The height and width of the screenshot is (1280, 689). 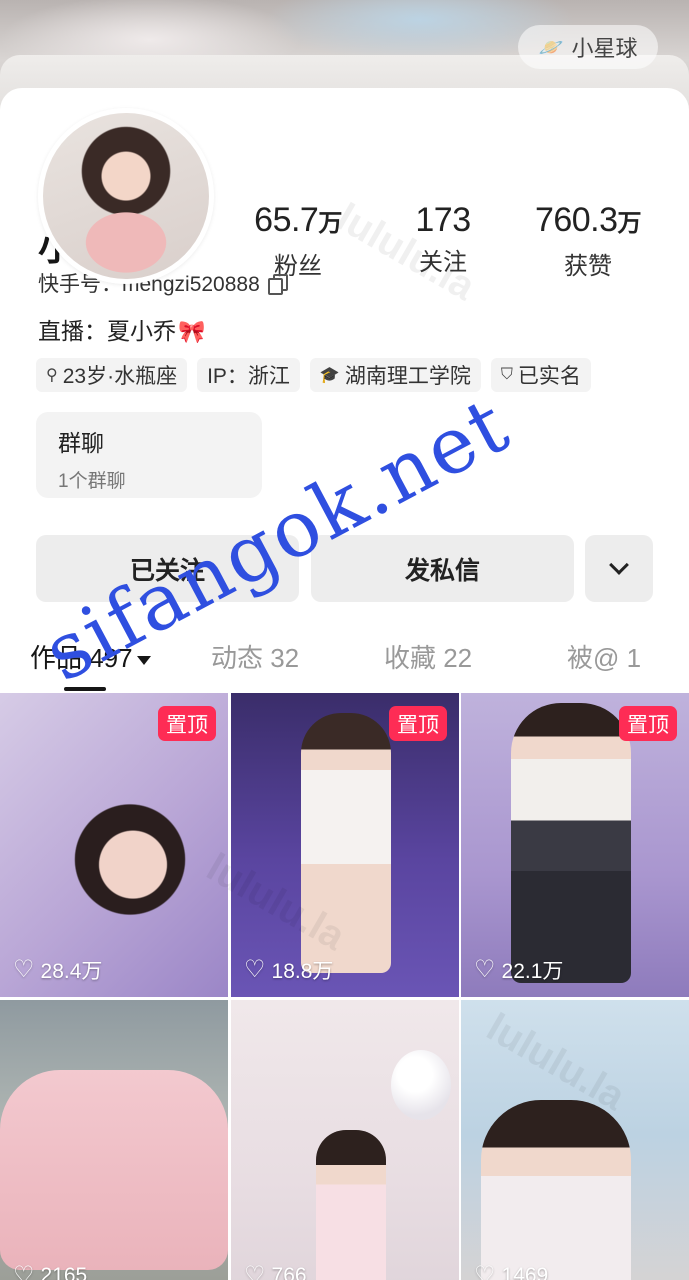 I want to click on group-chat-subtitle: 1个群聊, so click(x=92, y=481).